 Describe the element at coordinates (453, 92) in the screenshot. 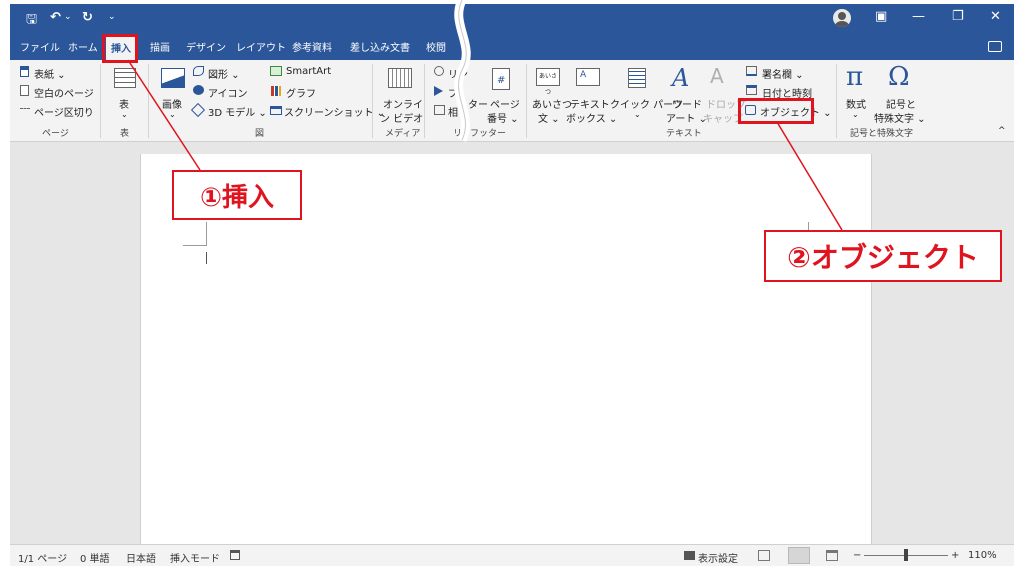

I see `bookmark-button: ブ` at that location.